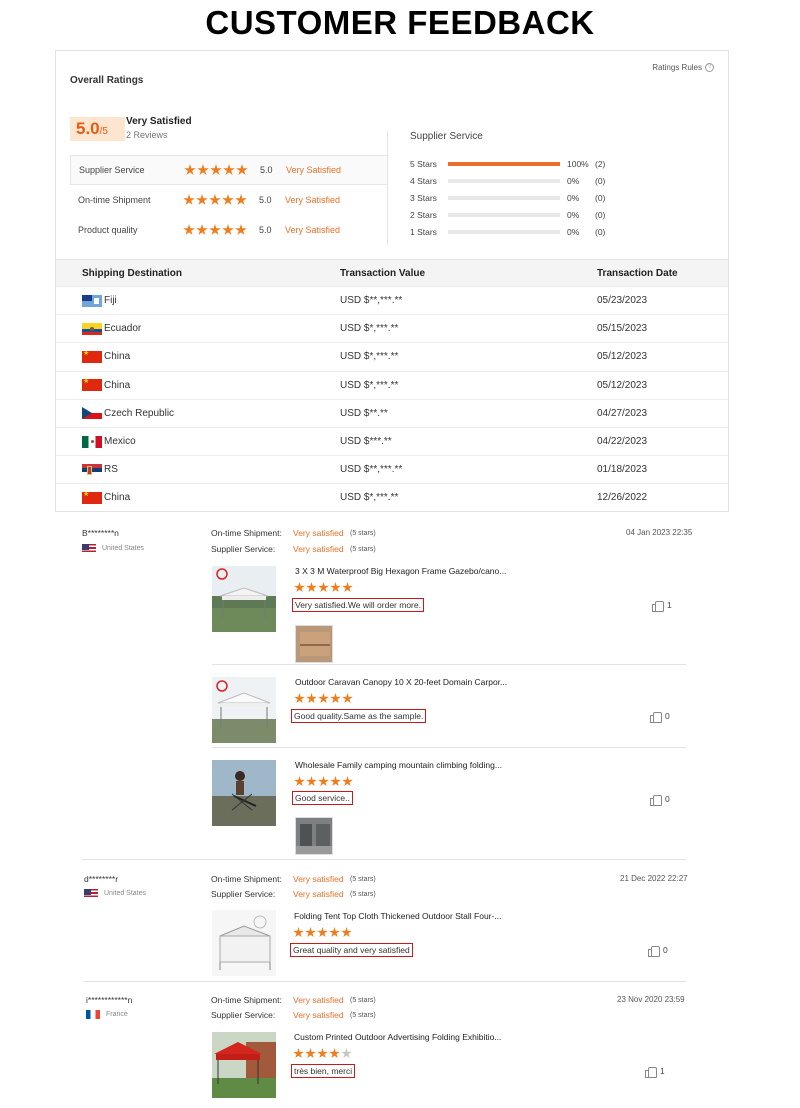  Describe the element at coordinates (132, 273) in the screenshot. I see `column-header-destination: Shipping Destination` at that location.